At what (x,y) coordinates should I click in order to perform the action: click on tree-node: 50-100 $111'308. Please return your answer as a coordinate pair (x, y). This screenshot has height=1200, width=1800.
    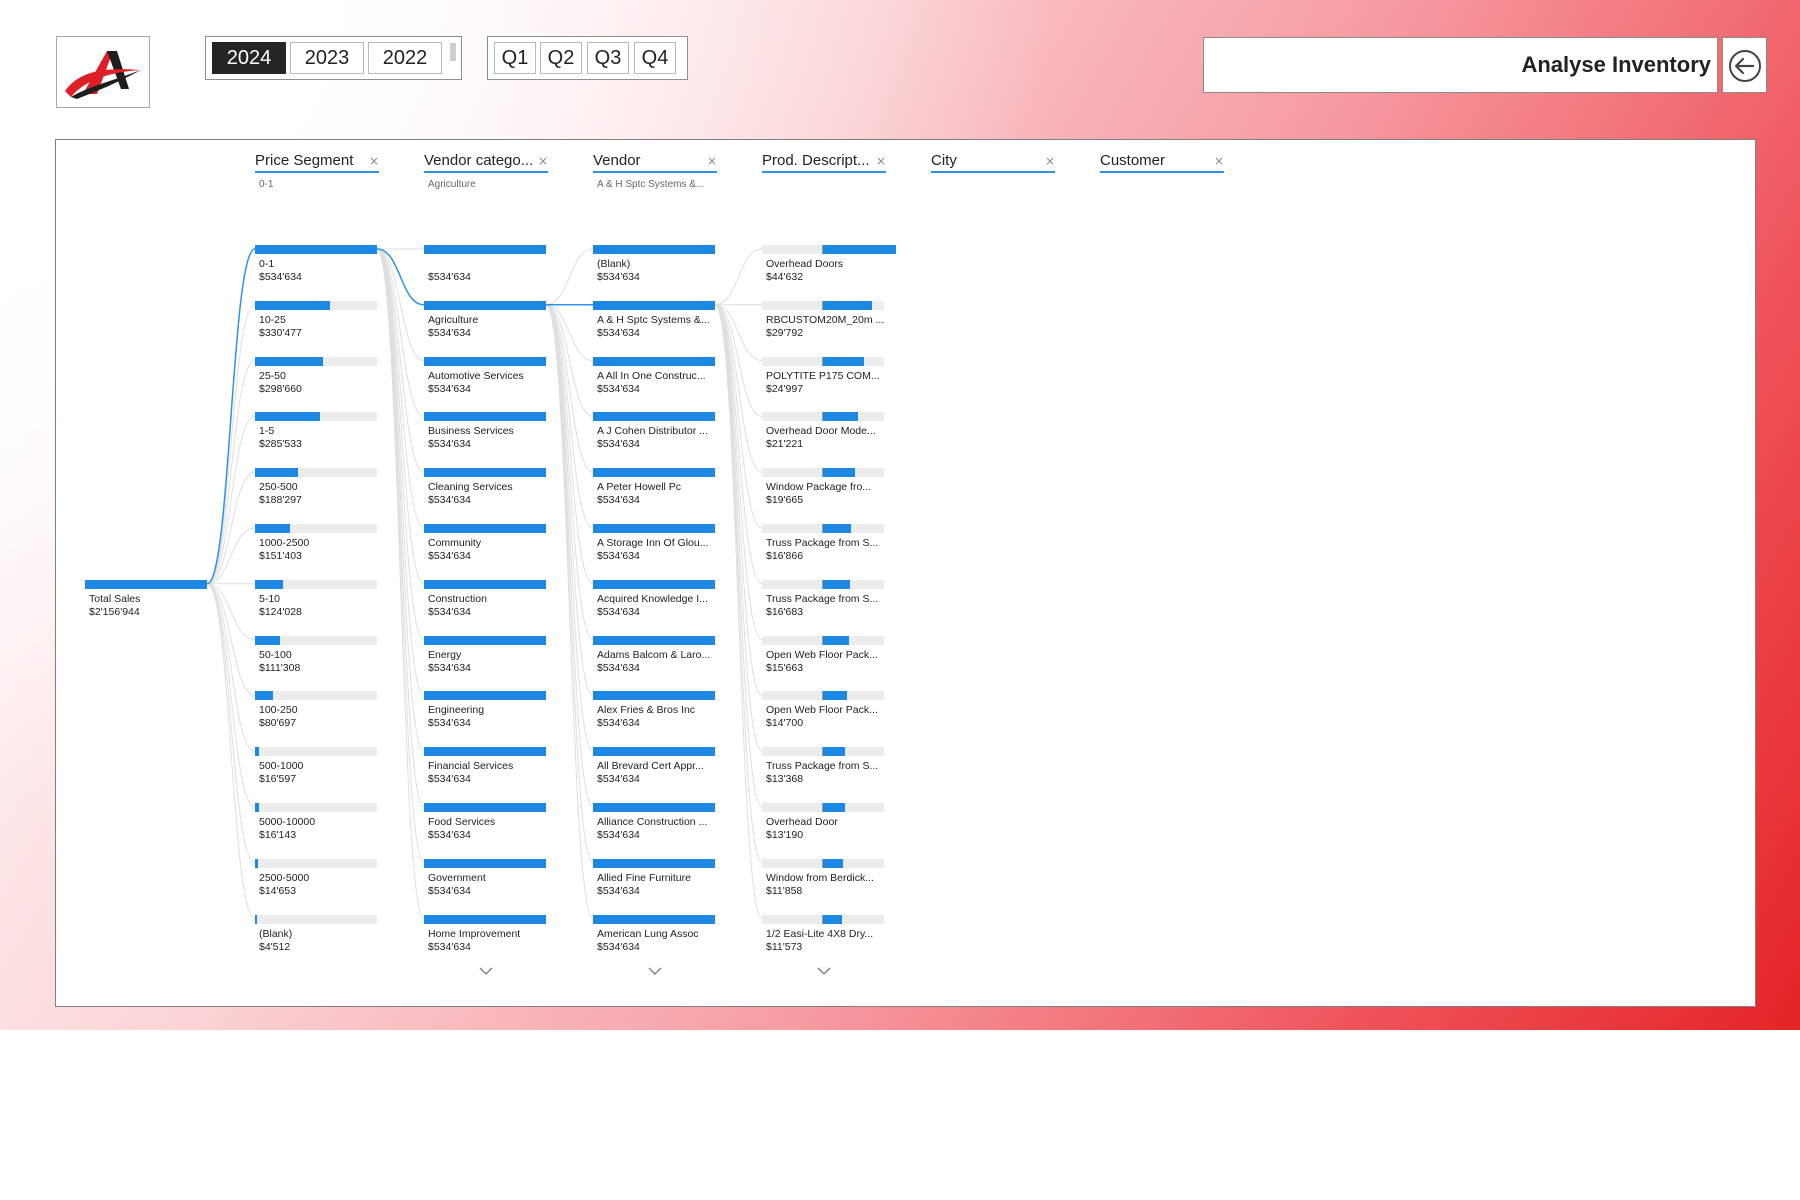
    Looking at the image, I should click on (317, 660).